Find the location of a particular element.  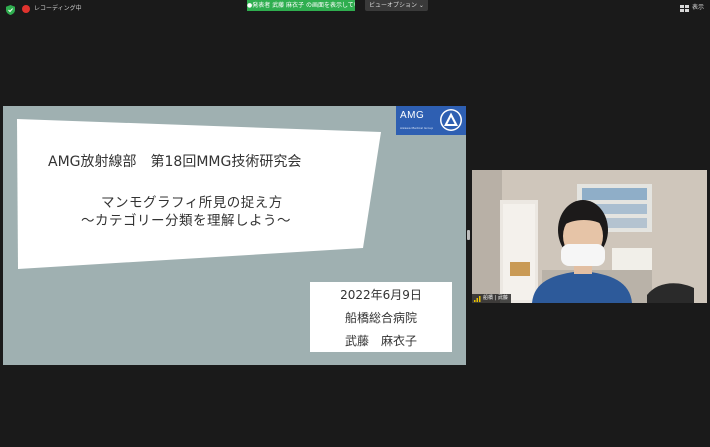

presenter-name: 武藤 麻衣子 is located at coordinates (380, 341).